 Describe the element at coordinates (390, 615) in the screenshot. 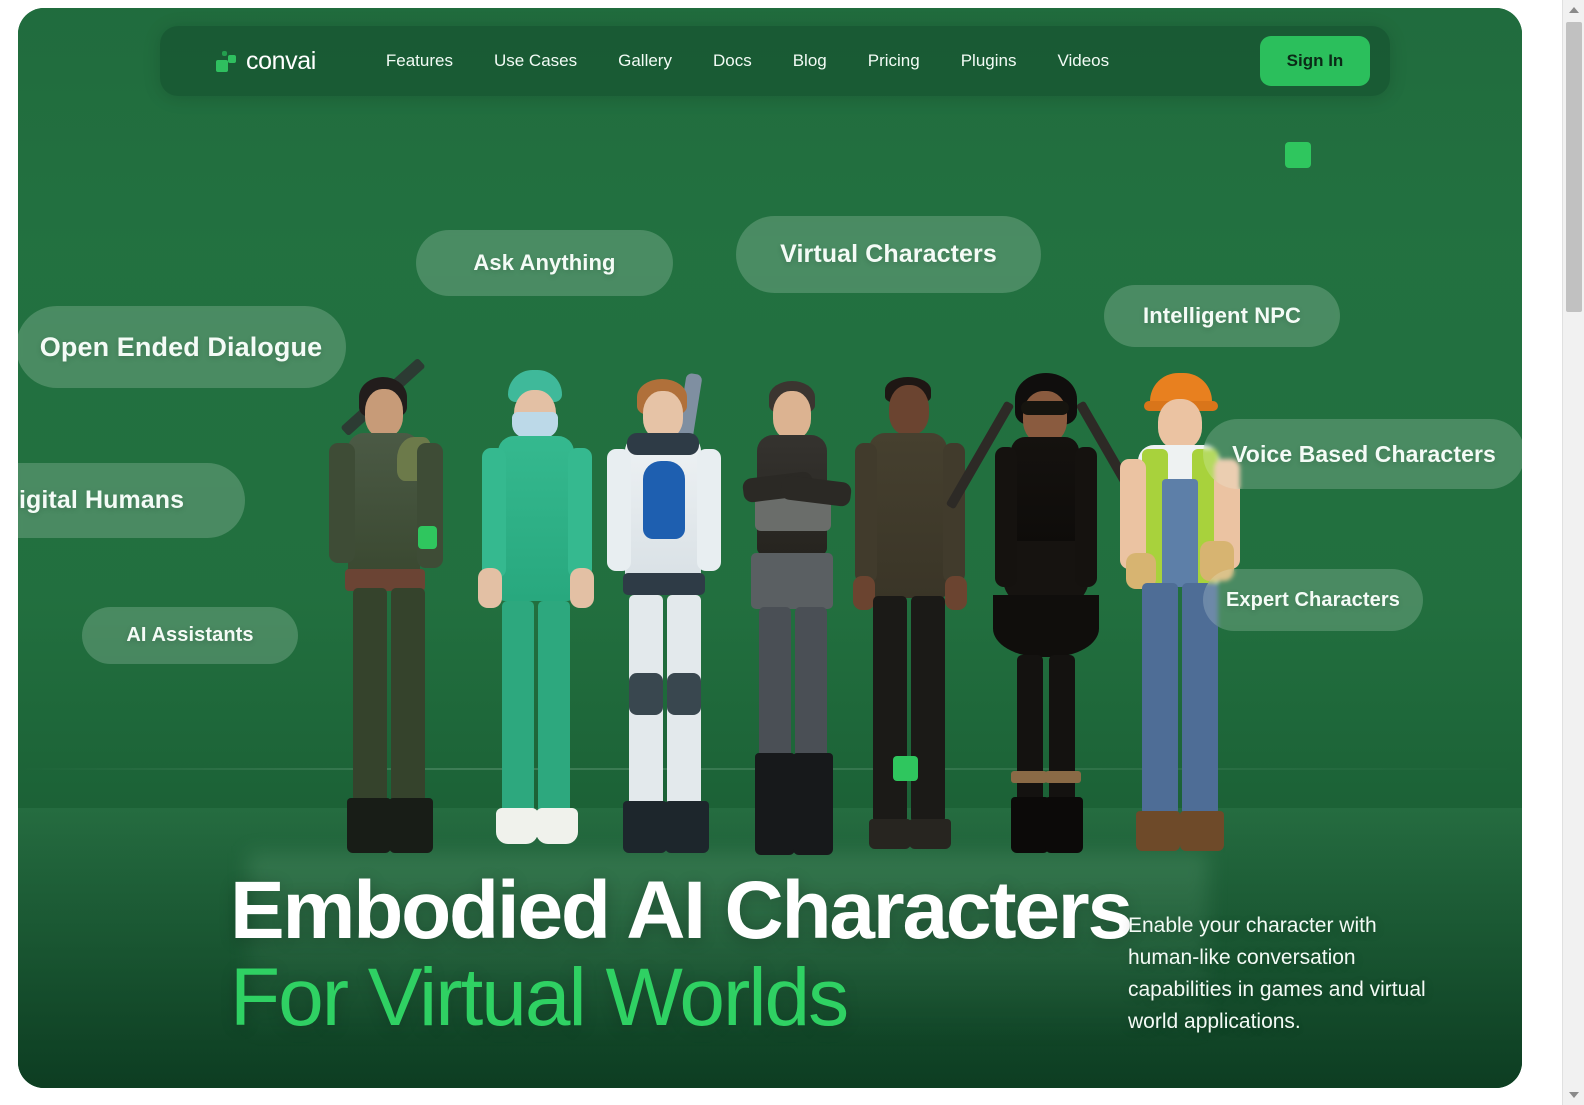

I see `character-armored-warrior` at that location.